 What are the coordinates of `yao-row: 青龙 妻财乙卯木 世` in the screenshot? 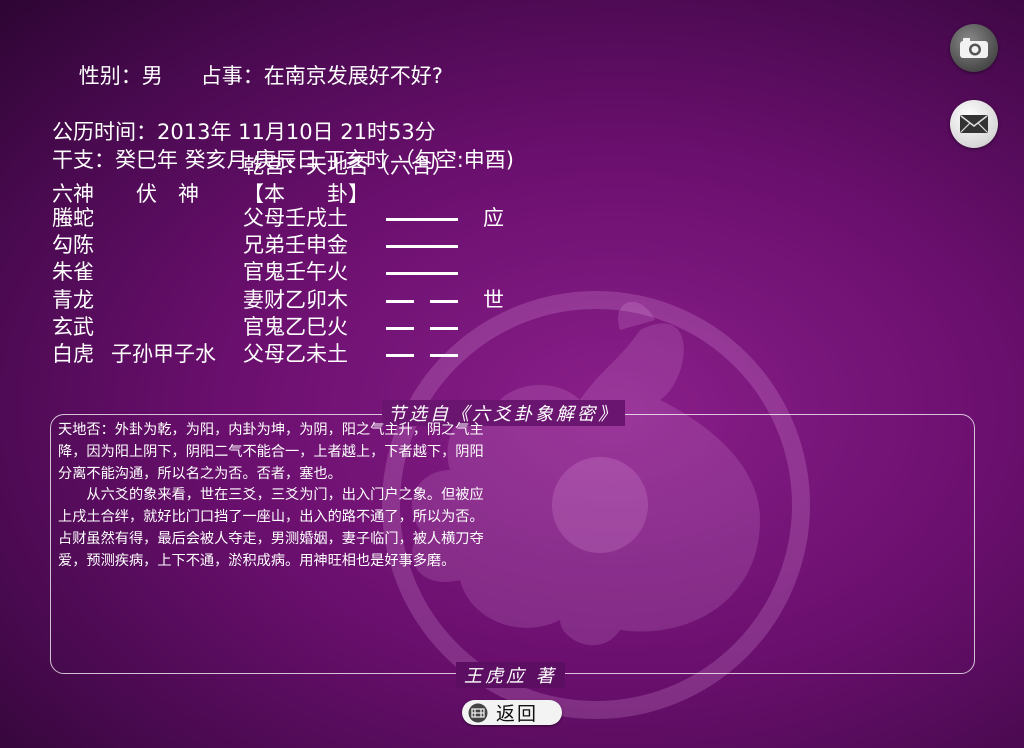 It's located at (512, 300).